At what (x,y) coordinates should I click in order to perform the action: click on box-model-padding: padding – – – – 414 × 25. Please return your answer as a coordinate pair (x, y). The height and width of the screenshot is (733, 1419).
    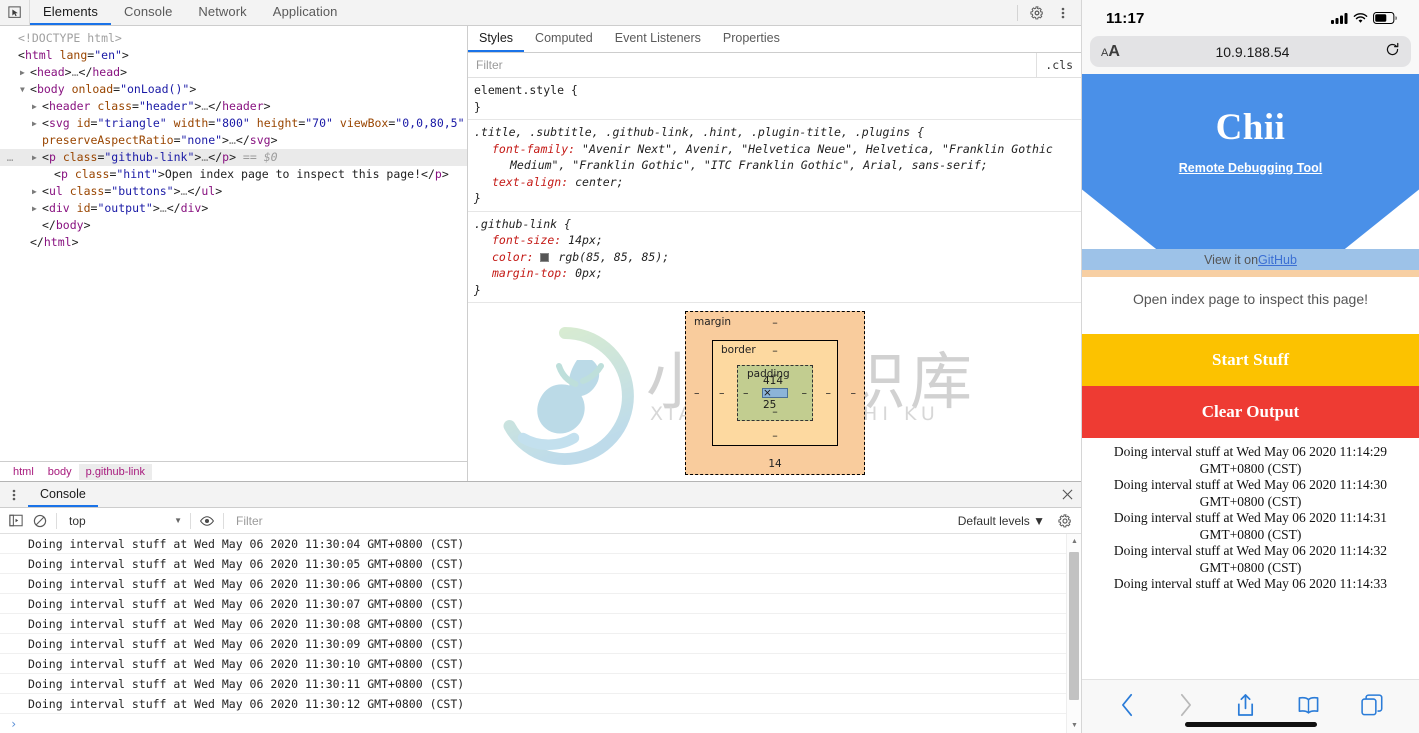
    Looking at the image, I should click on (775, 393).